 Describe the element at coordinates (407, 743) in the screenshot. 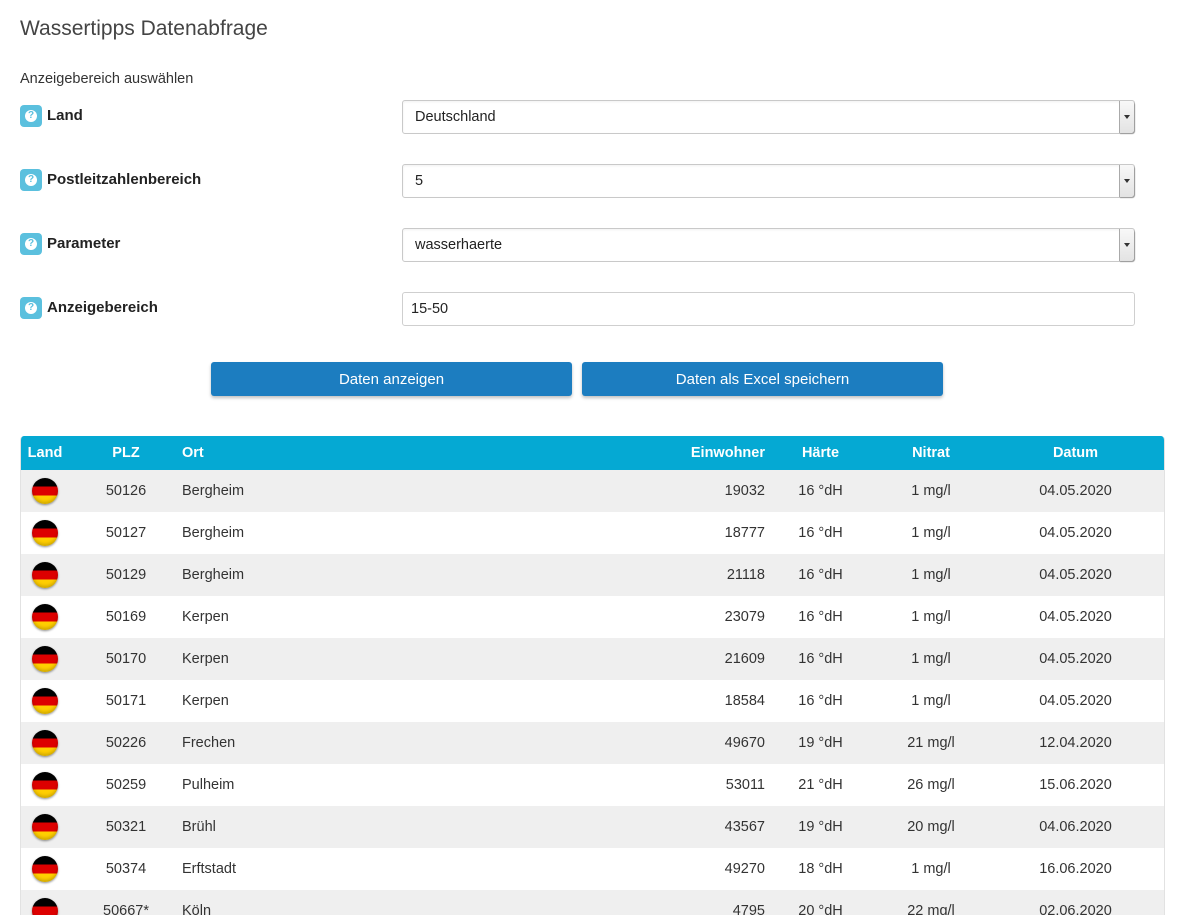

I see `ort-cell: Frechen` at that location.